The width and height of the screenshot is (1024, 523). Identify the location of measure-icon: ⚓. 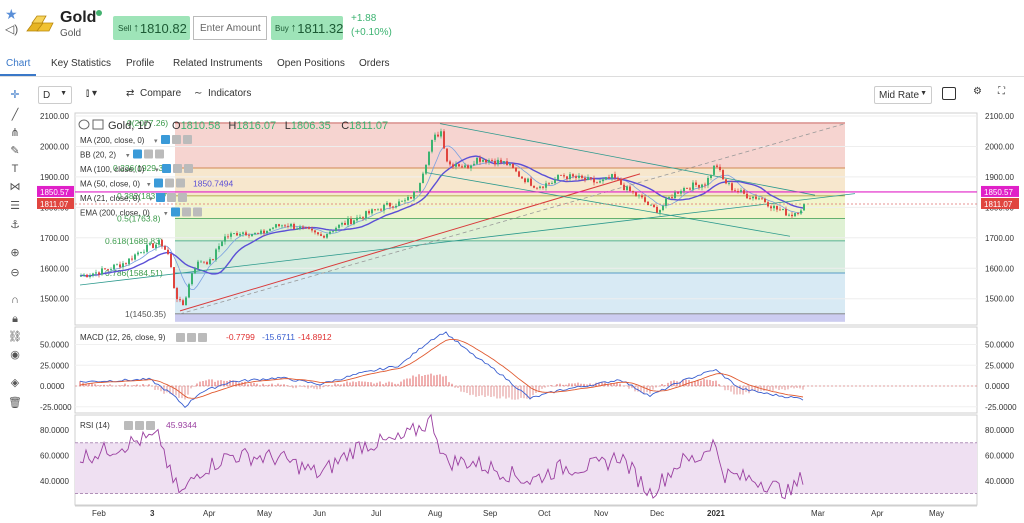
(15, 225).